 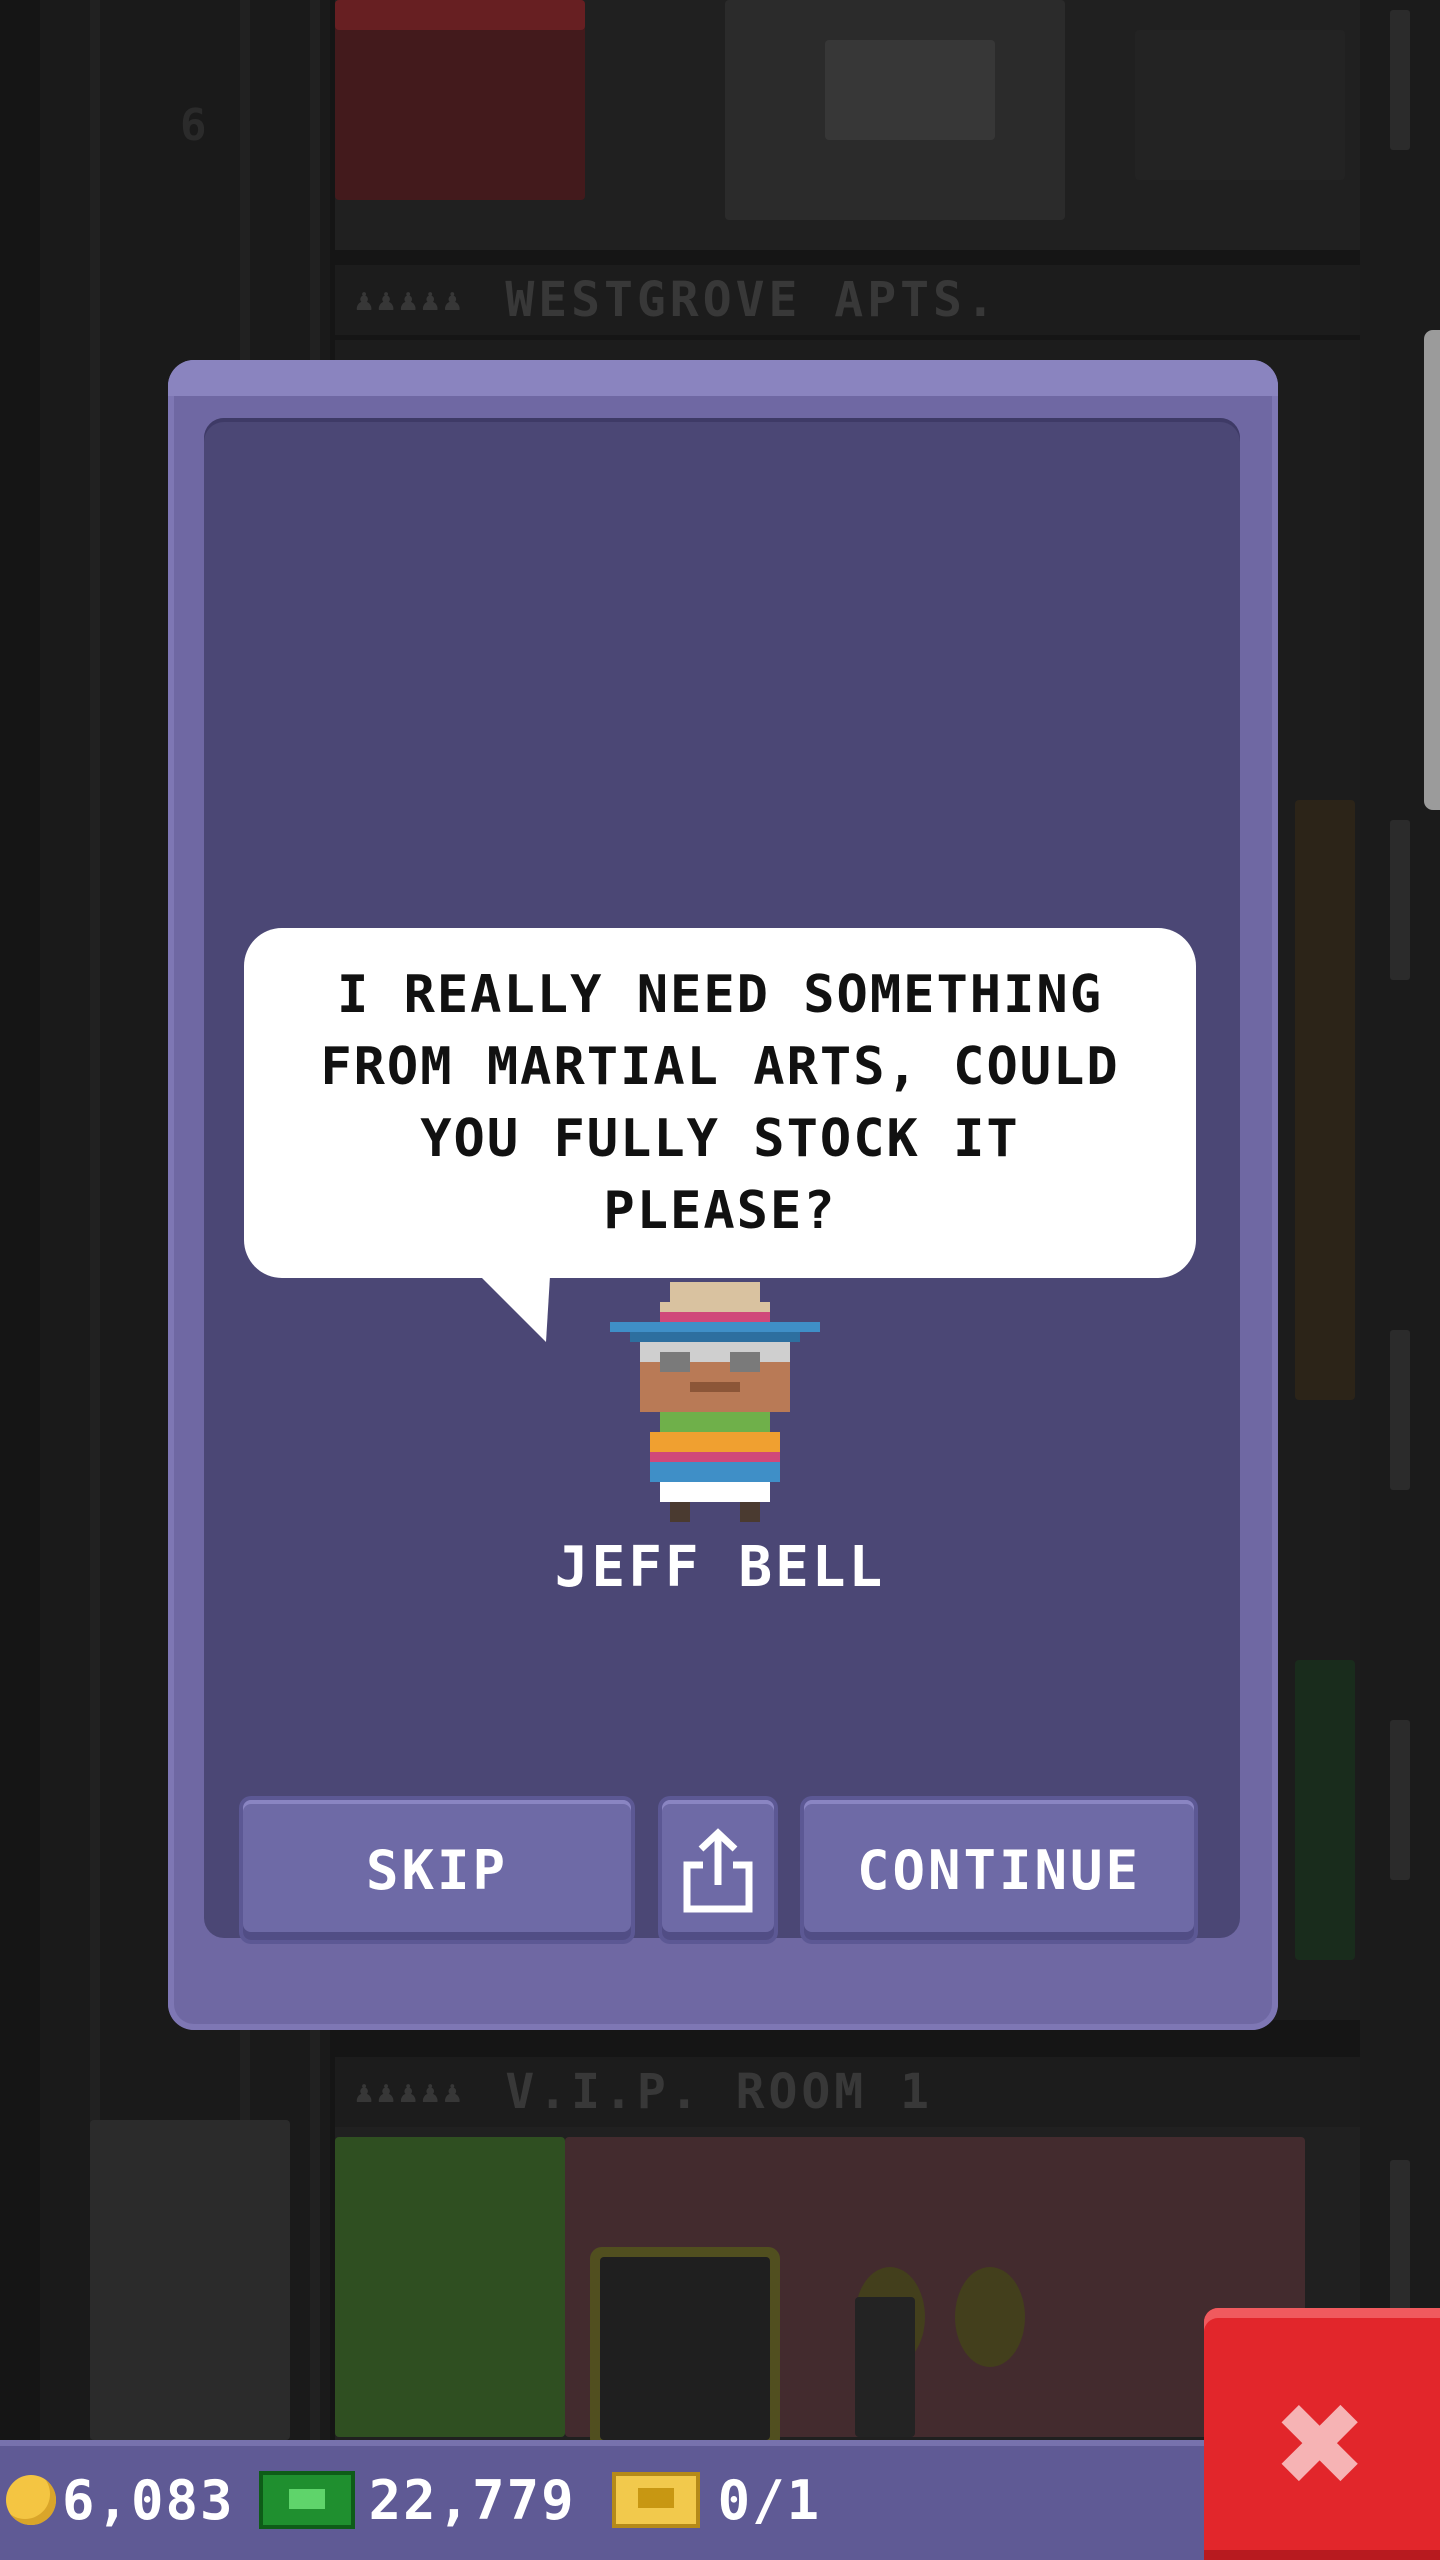 What do you see at coordinates (1322, 2444) in the screenshot?
I see `close-icon: ✖` at bounding box center [1322, 2444].